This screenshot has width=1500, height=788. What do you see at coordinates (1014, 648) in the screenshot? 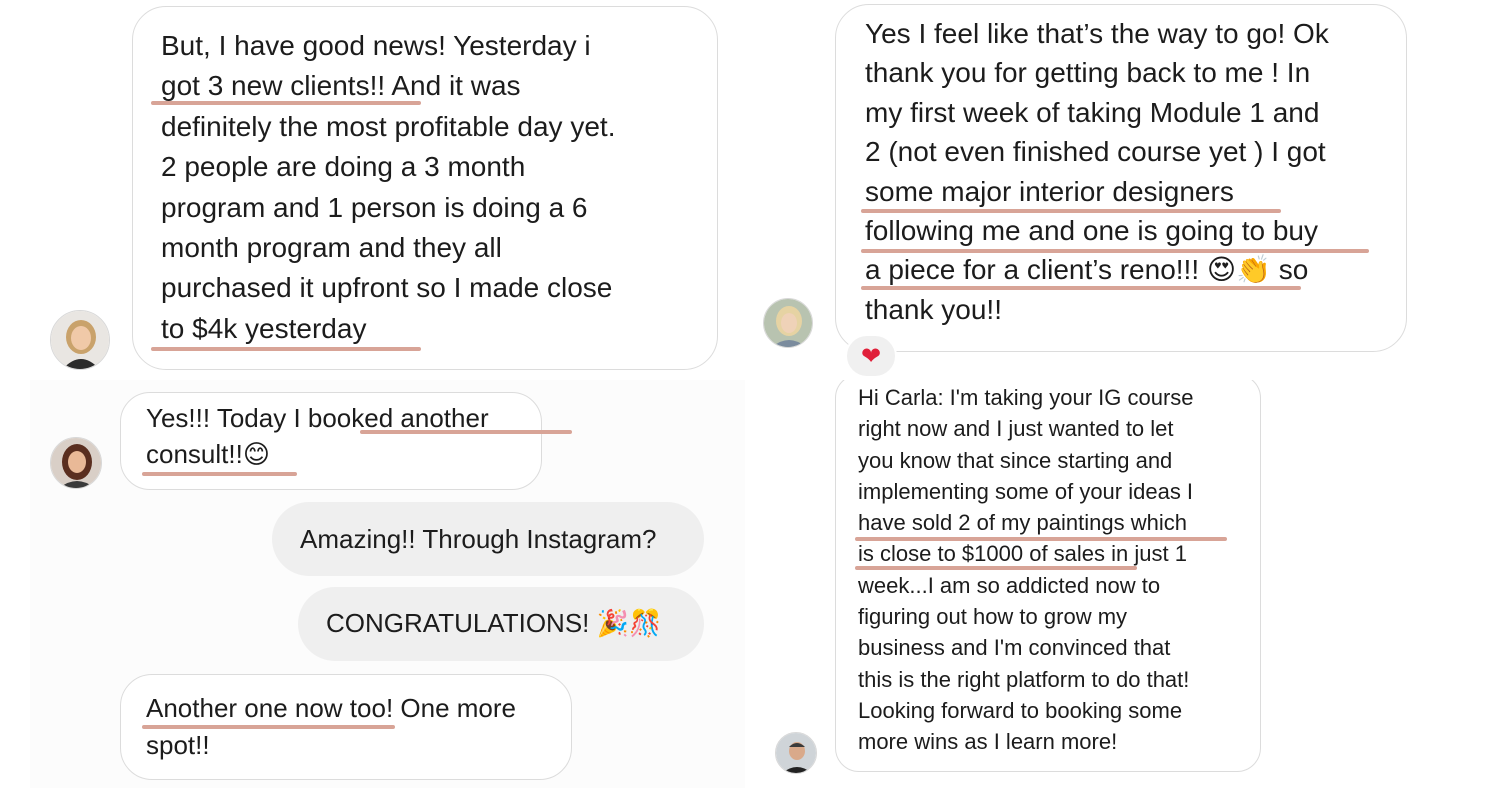
I see `message-line: business and I'm convinced that` at bounding box center [1014, 648].